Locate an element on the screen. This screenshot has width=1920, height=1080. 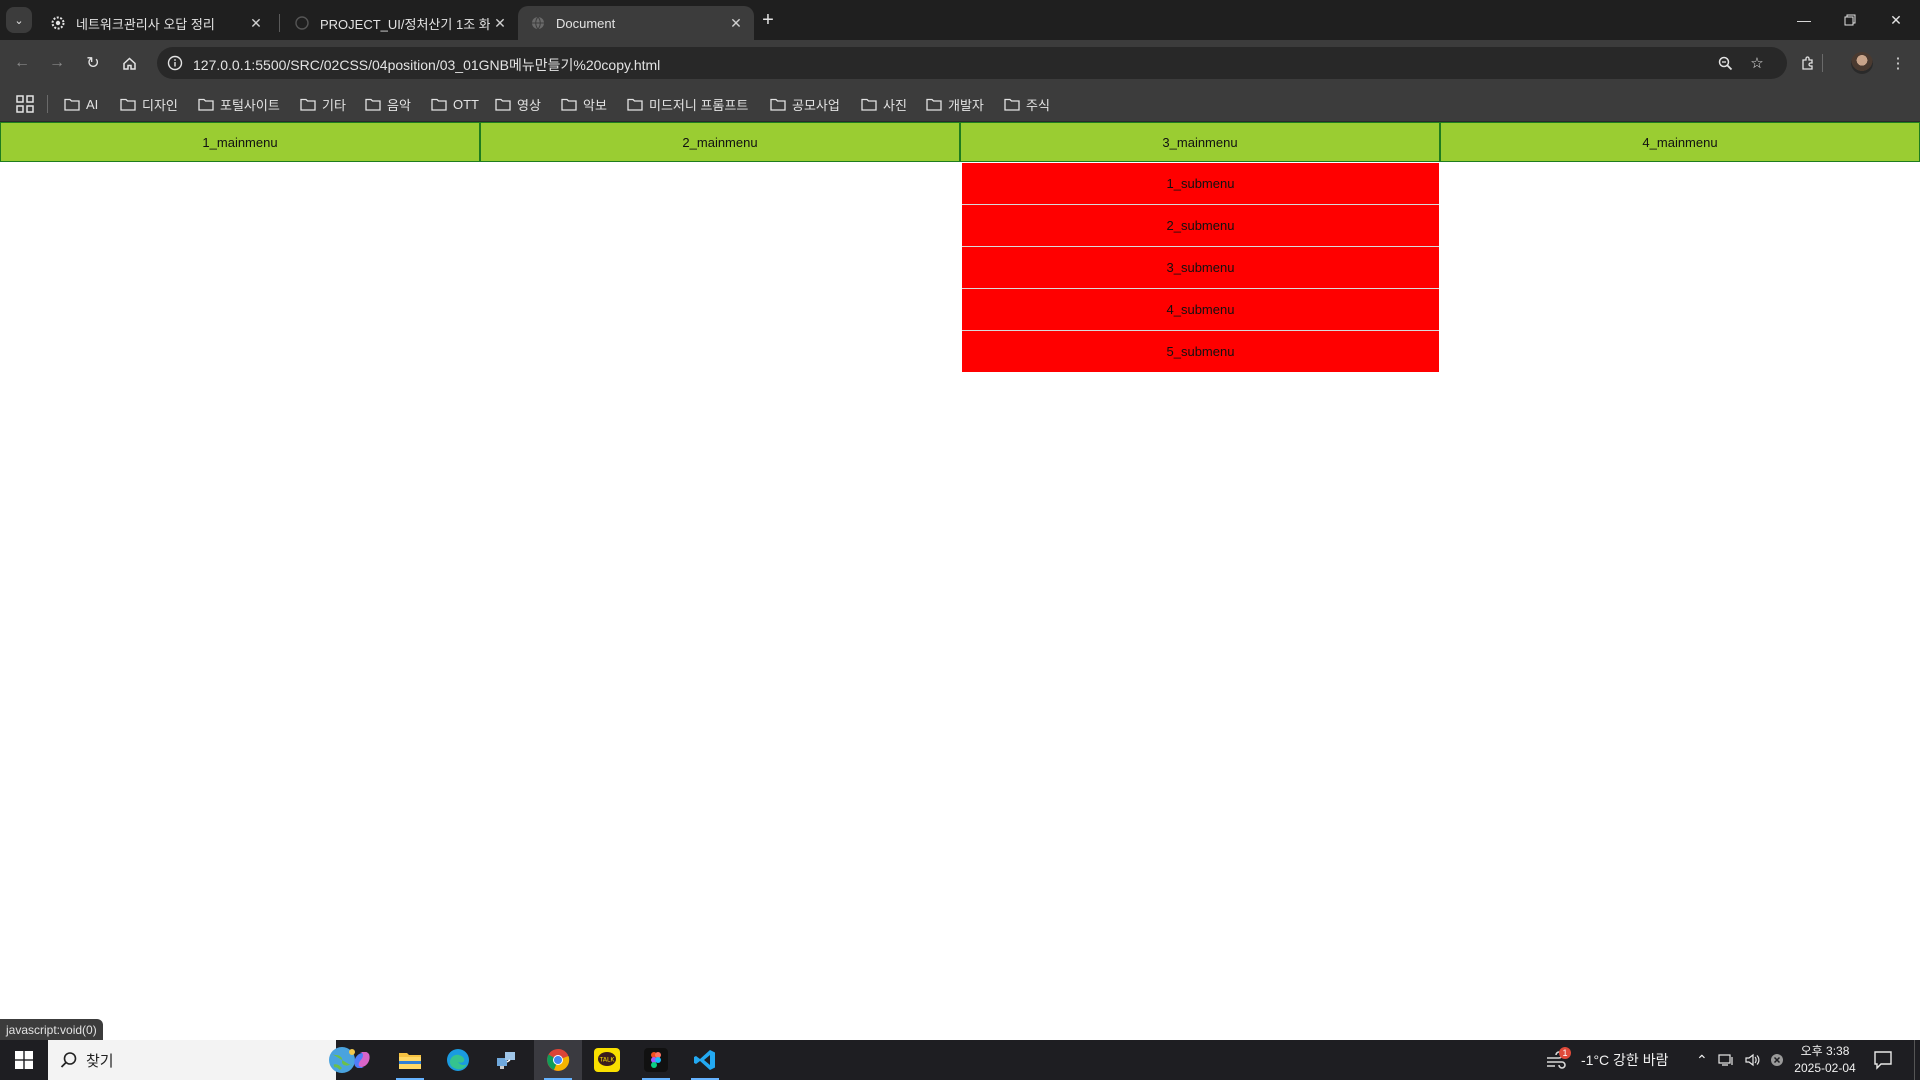
bookmark-folder-stocks: 주식 is located at coordinates (1027, 104).